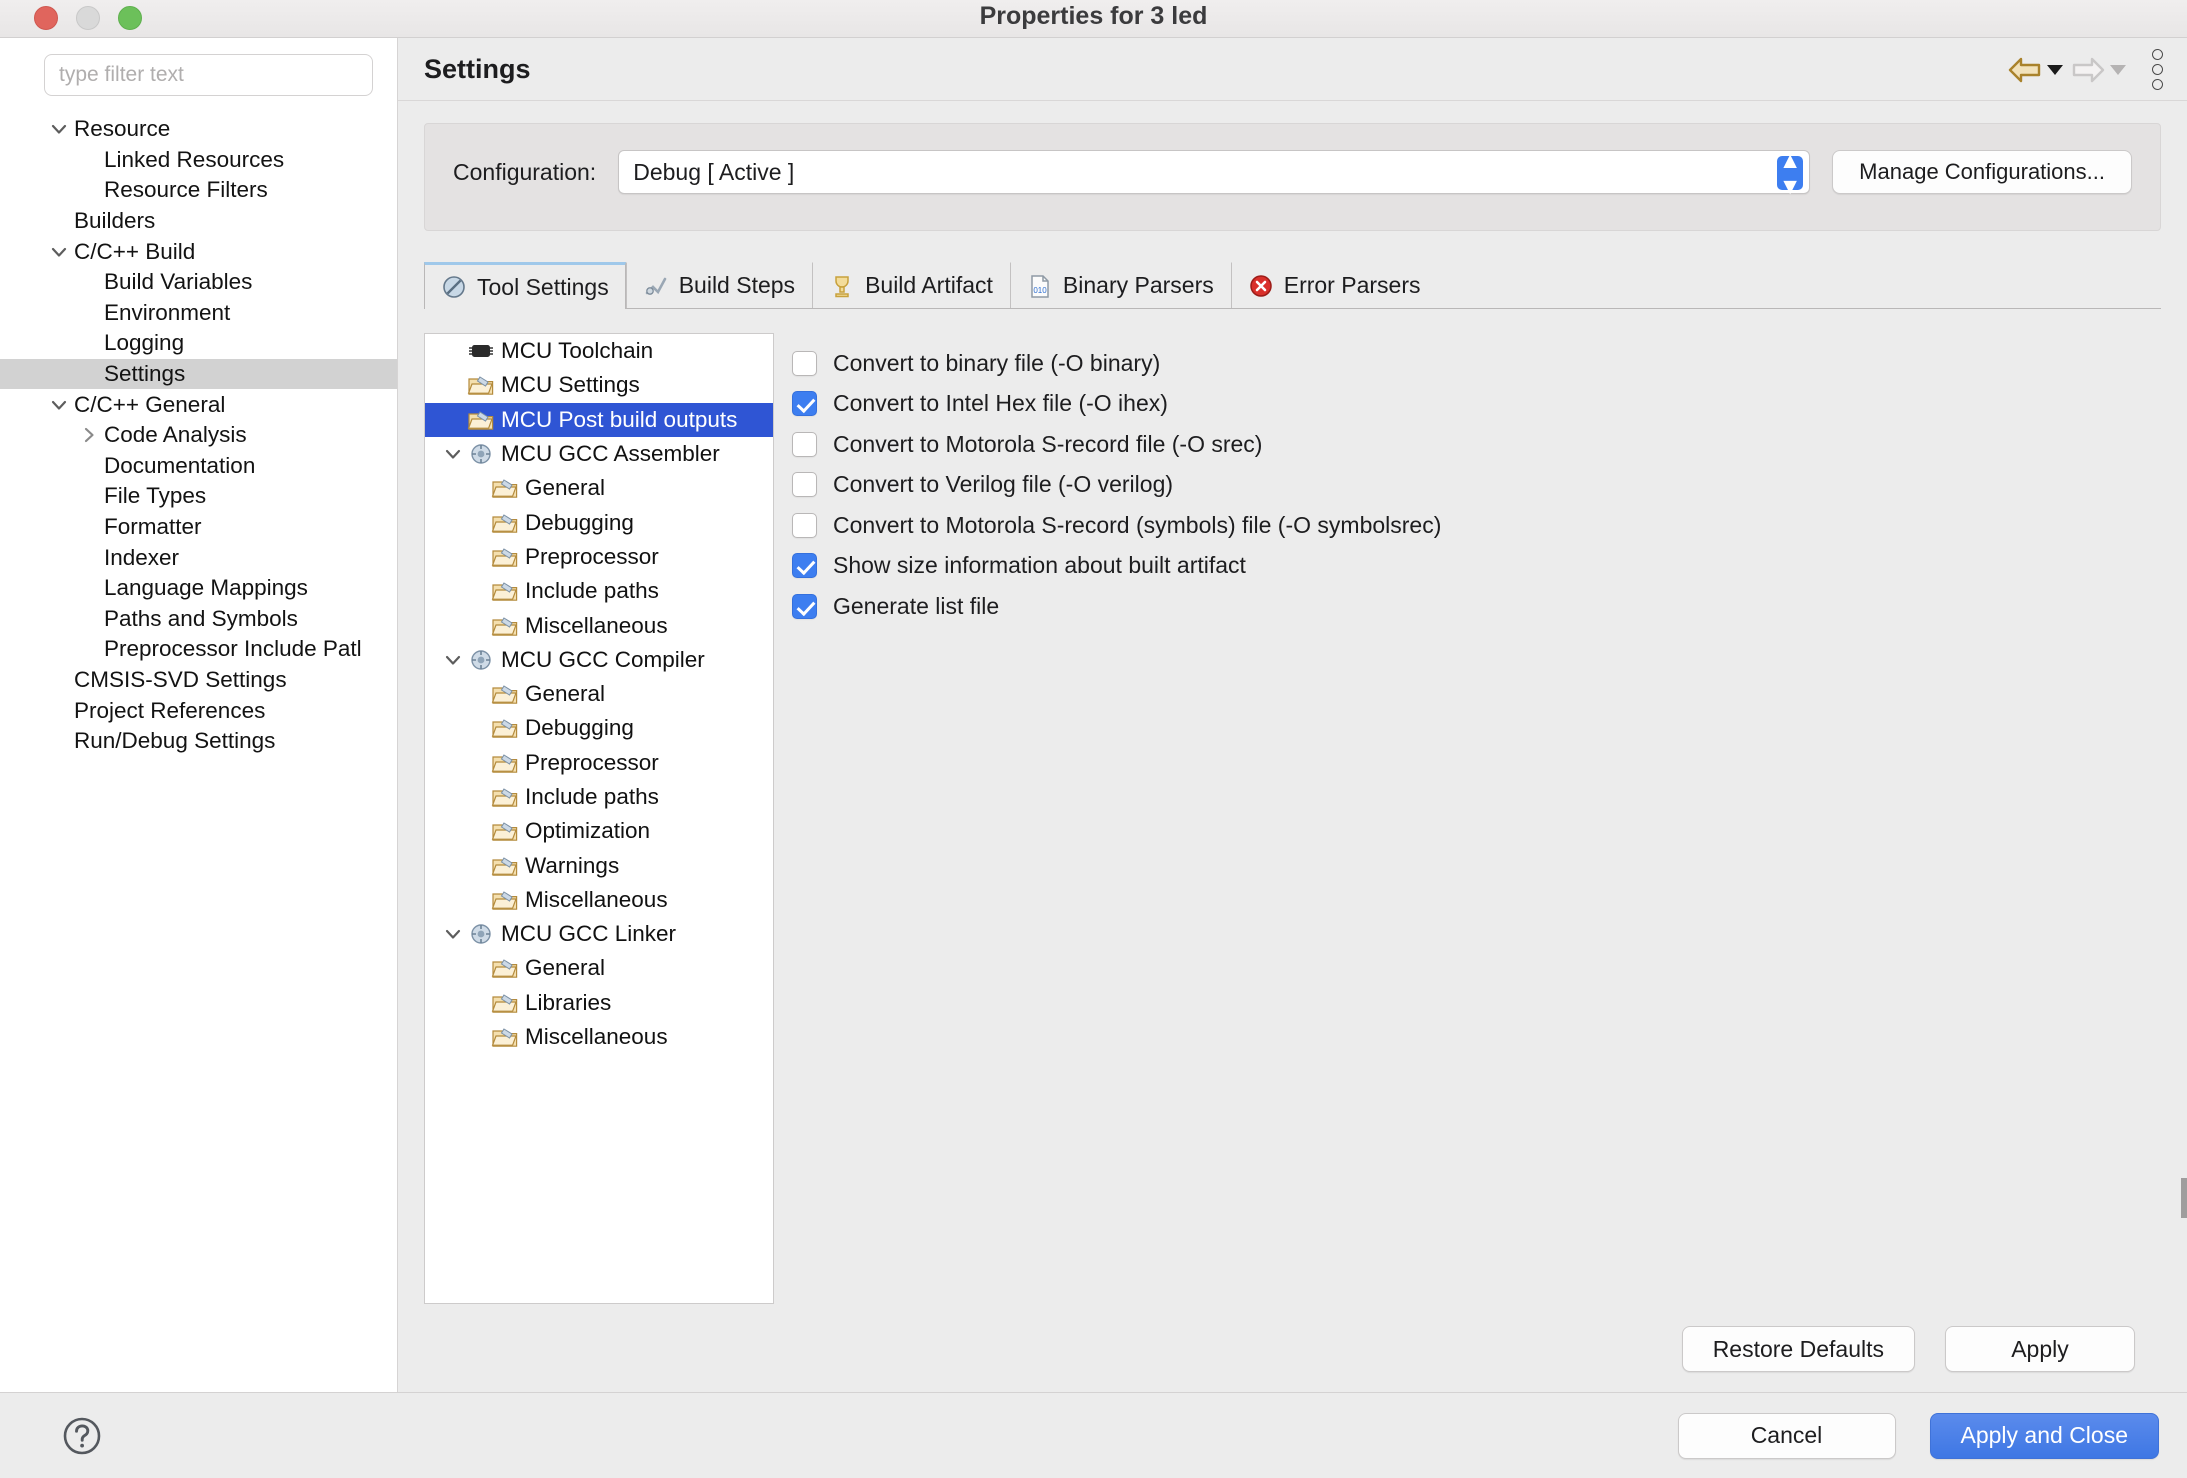  I want to click on tab-build-steps: Build Steps, so click(718, 285).